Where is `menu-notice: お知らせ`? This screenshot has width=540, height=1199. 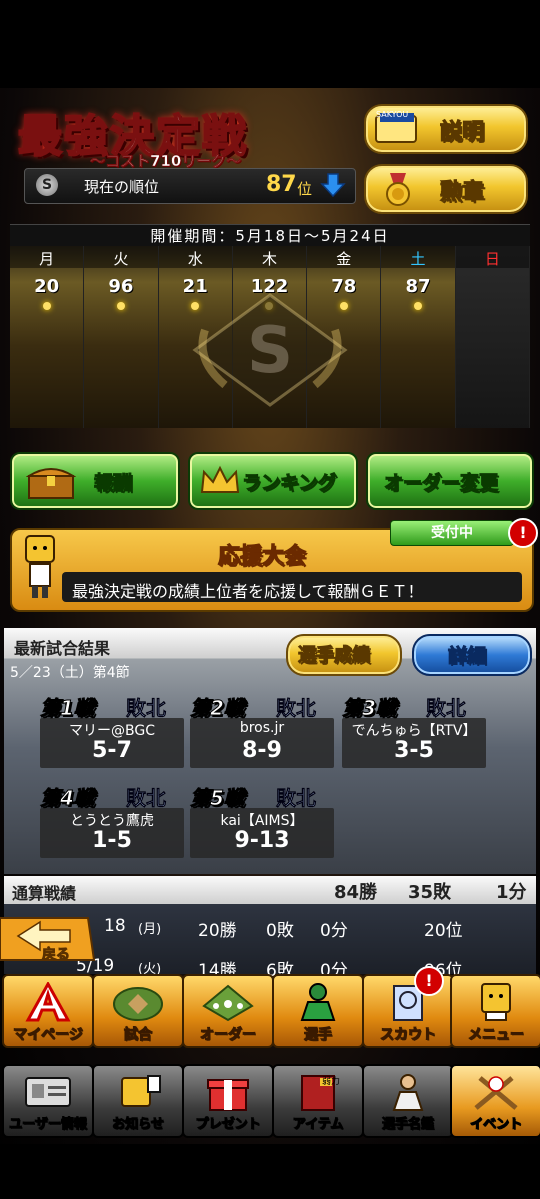 menu-notice: お知らせ is located at coordinates (138, 1101).